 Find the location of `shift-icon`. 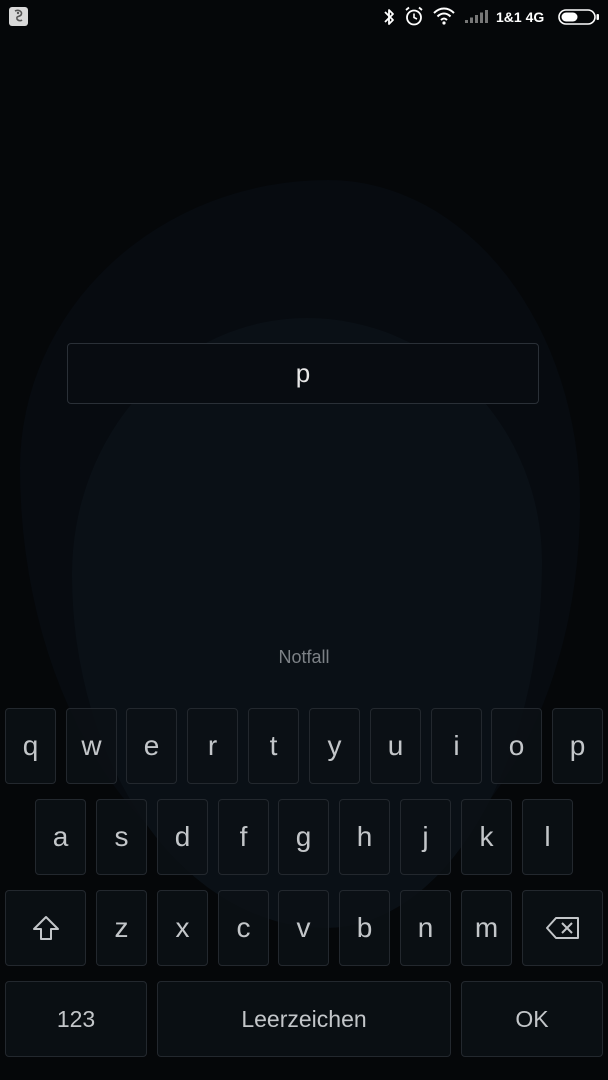

shift-icon is located at coordinates (45, 928).